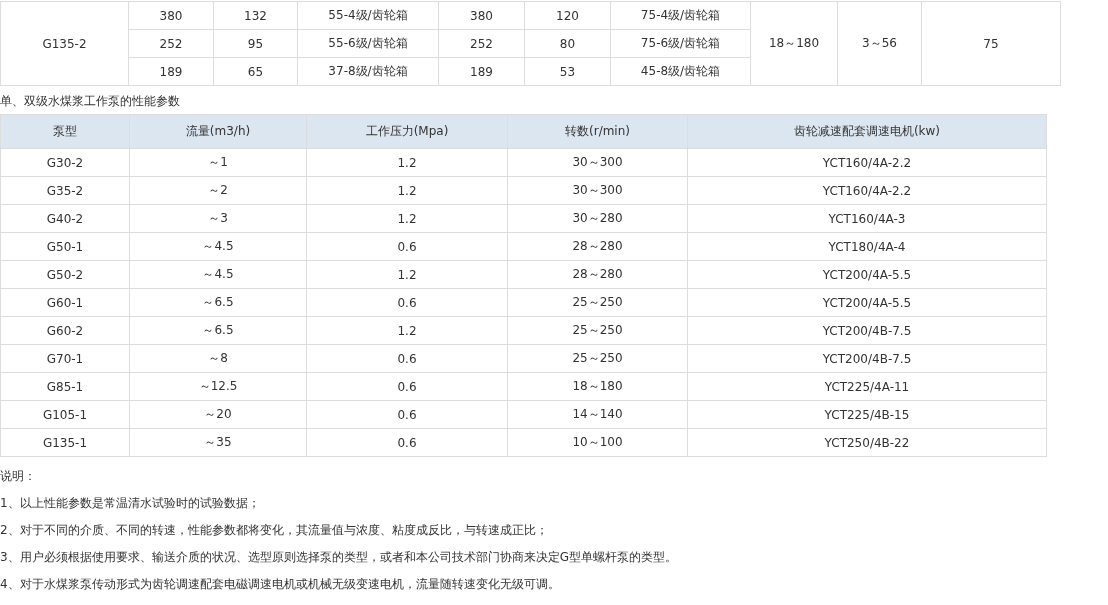 This screenshot has width=1108, height=605. Describe the element at coordinates (218, 131) in the screenshot. I see `column-header: 流量(m3/h)` at that location.